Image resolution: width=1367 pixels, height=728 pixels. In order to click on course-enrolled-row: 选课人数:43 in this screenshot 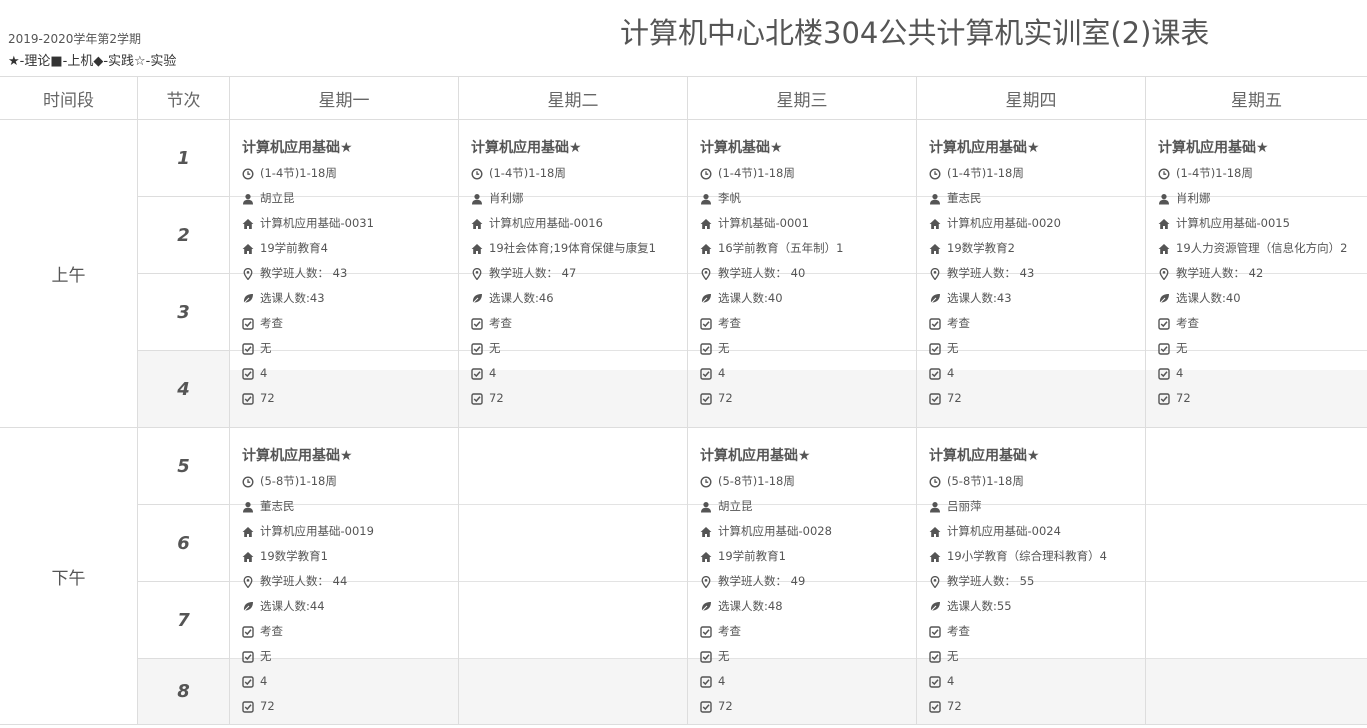, I will do `click(348, 298)`.